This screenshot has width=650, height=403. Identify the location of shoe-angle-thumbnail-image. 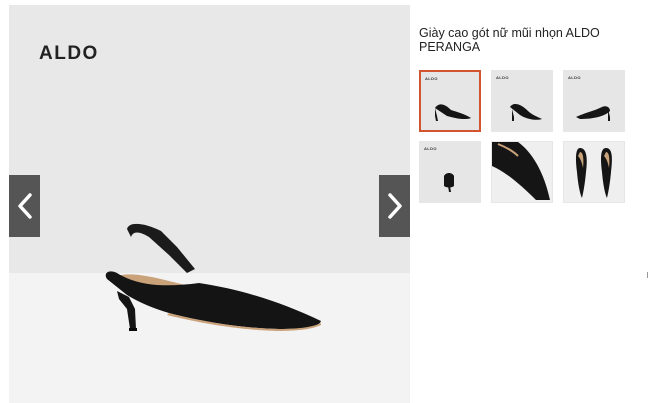
(526, 112).